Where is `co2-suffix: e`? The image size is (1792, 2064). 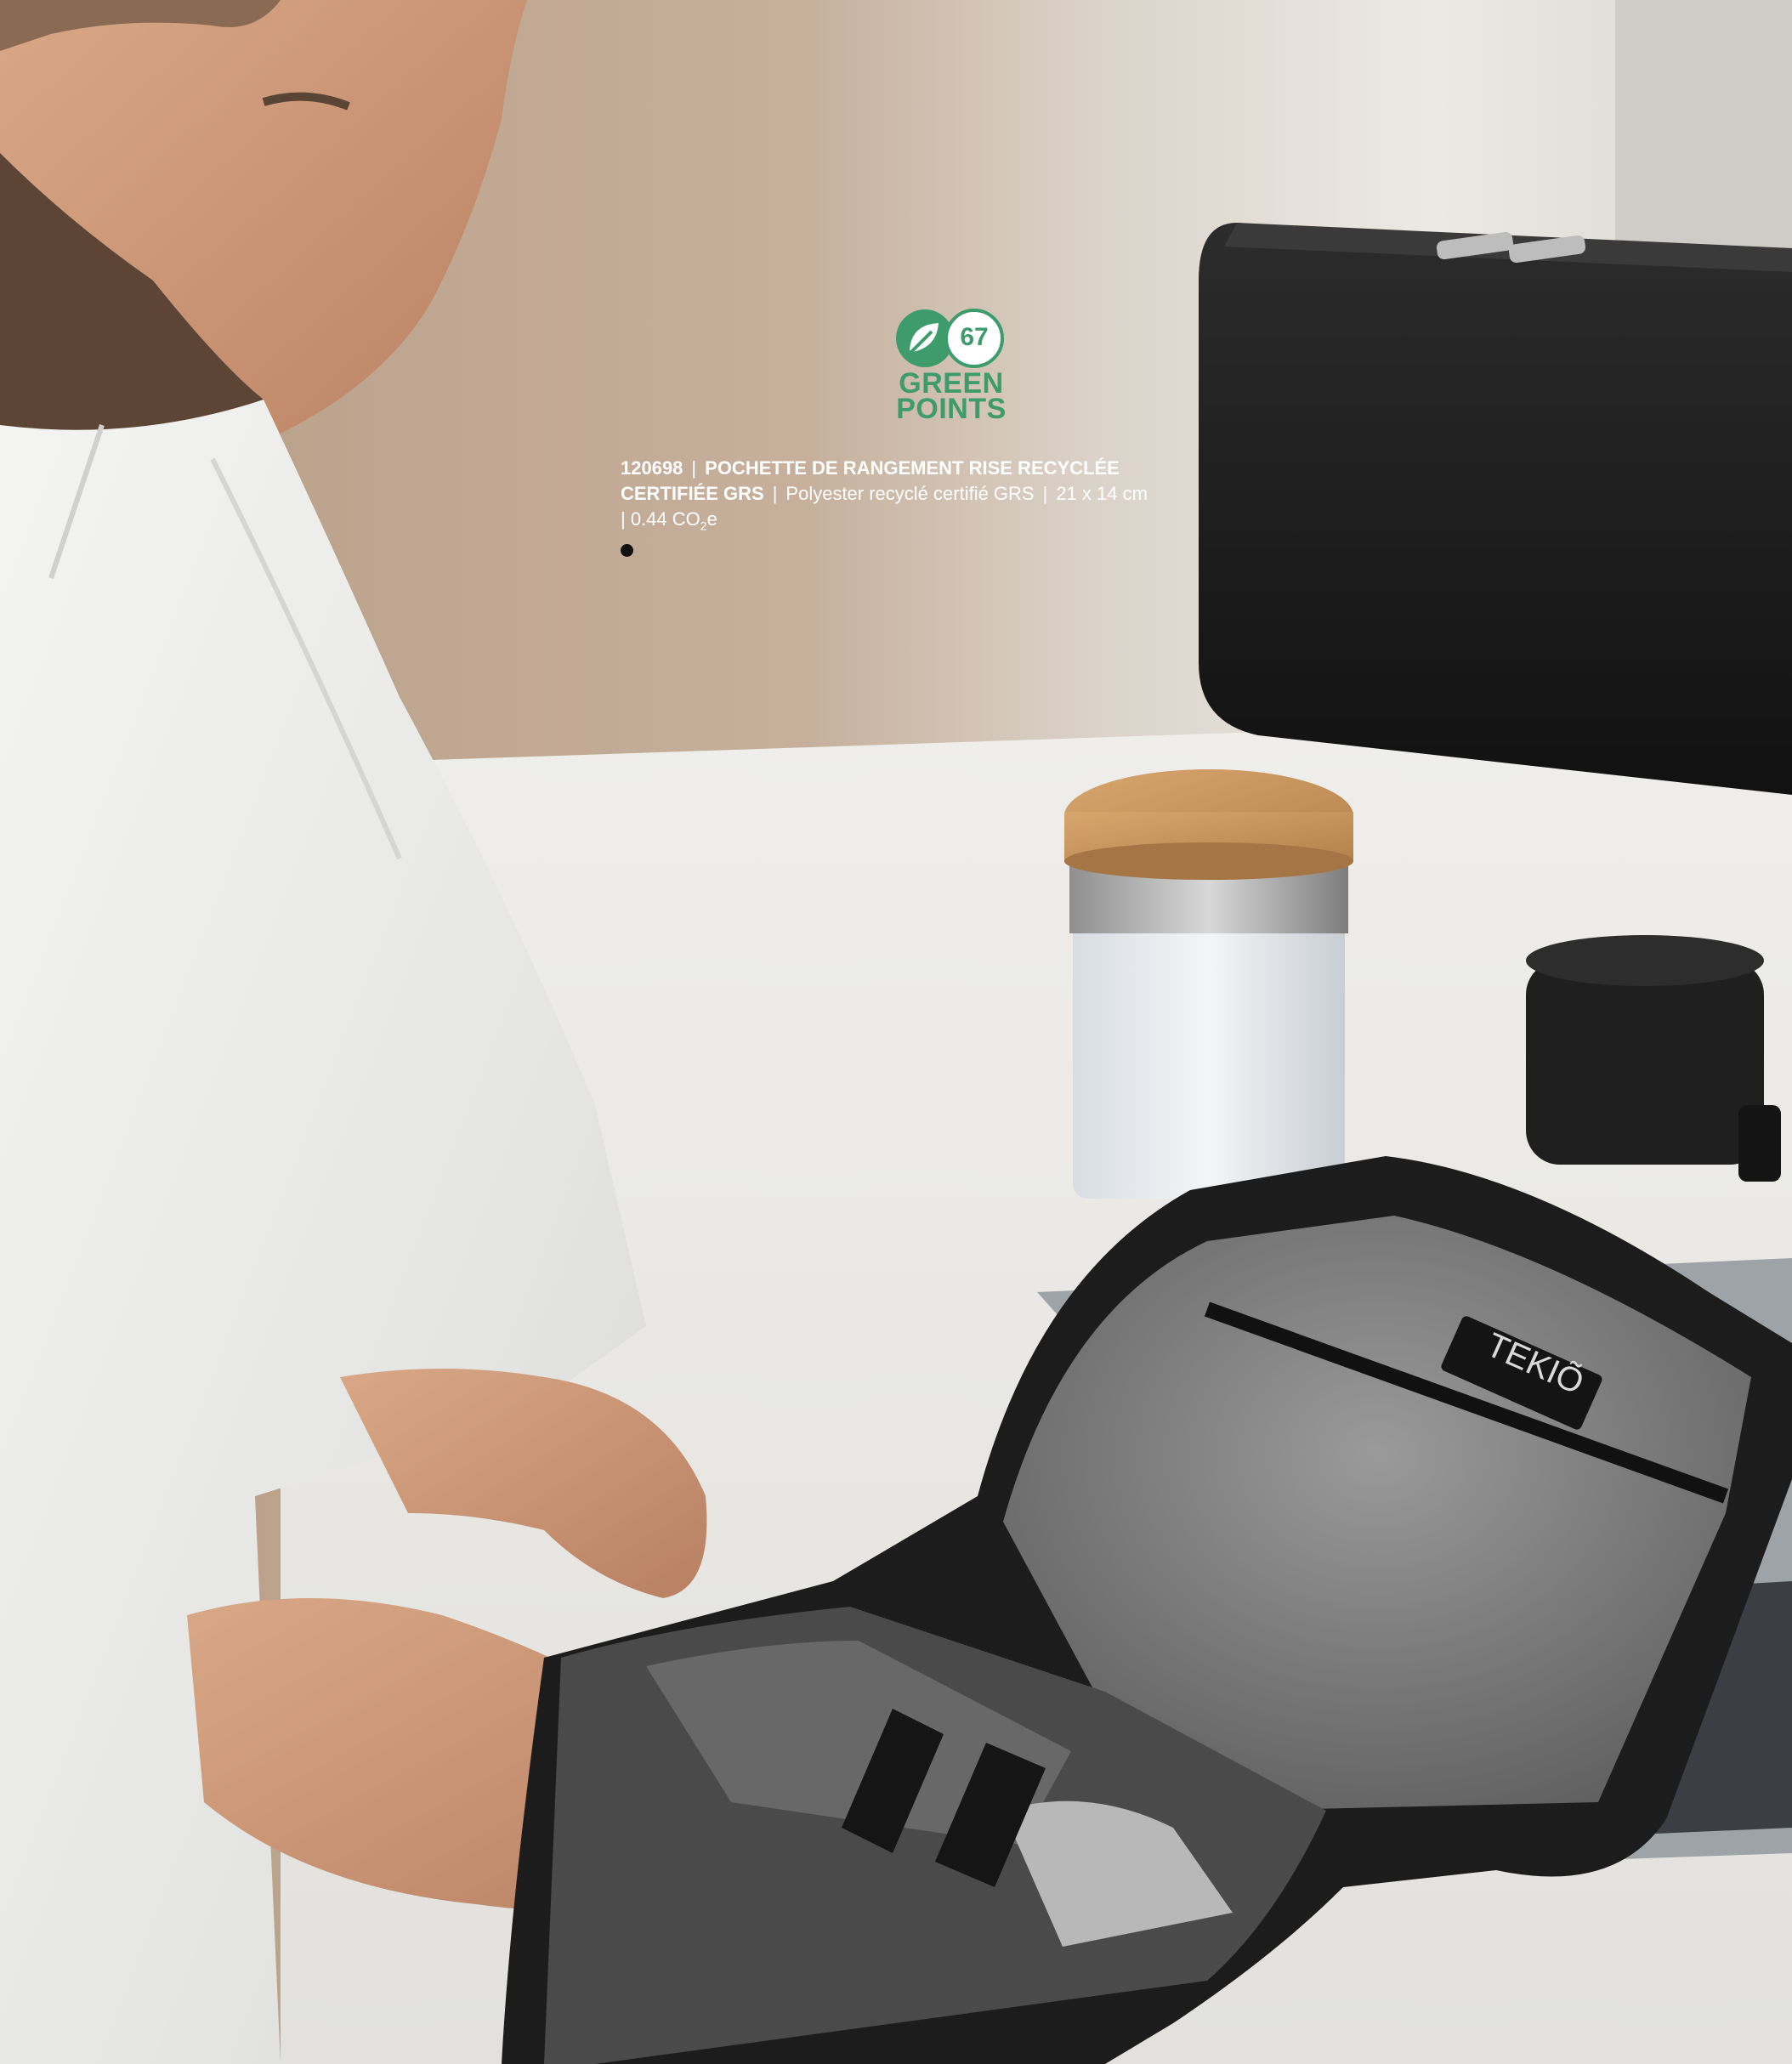
co2-suffix: e is located at coordinates (711, 519).